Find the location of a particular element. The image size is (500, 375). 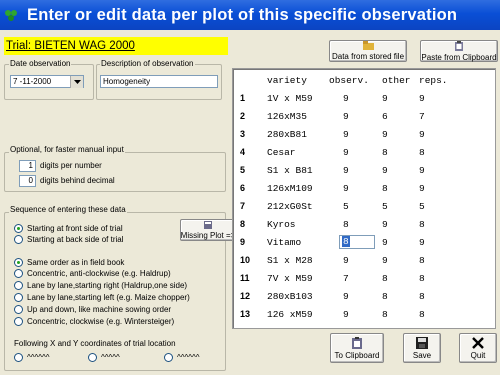

variety-cell: 7V x M59 is located at coordinates (290, 278).